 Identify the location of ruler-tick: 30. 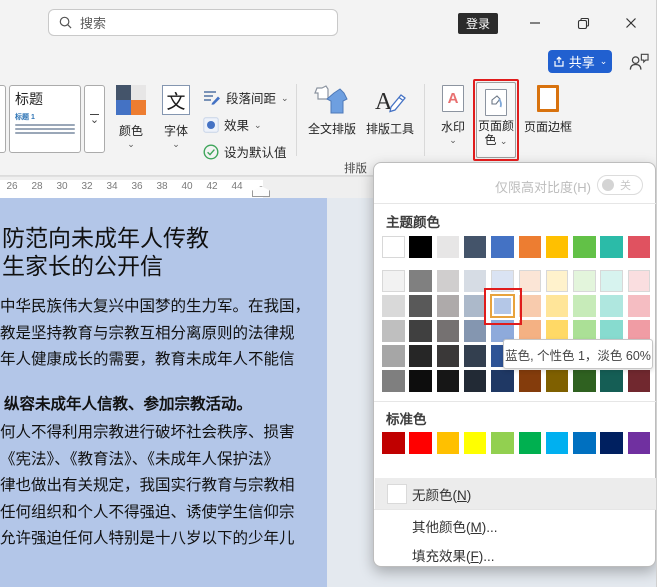
(62, 186).